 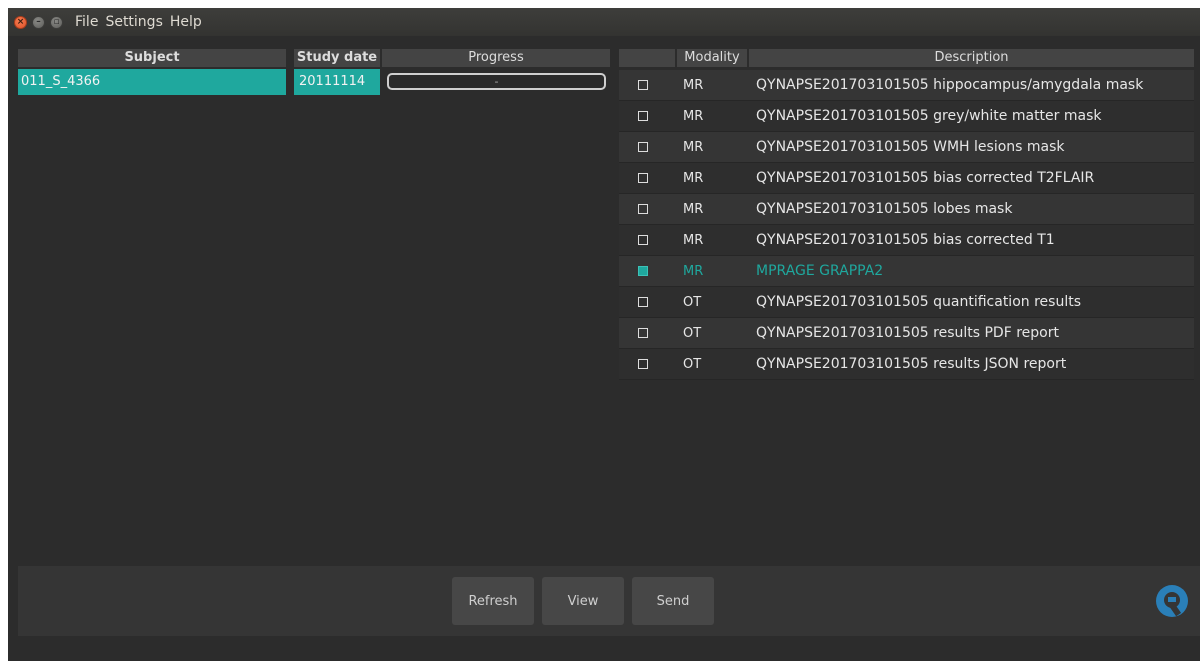 I want to click on table-row: MR QYNAPSE201703101505 bias corrected T1, so click(x=906, y=240).